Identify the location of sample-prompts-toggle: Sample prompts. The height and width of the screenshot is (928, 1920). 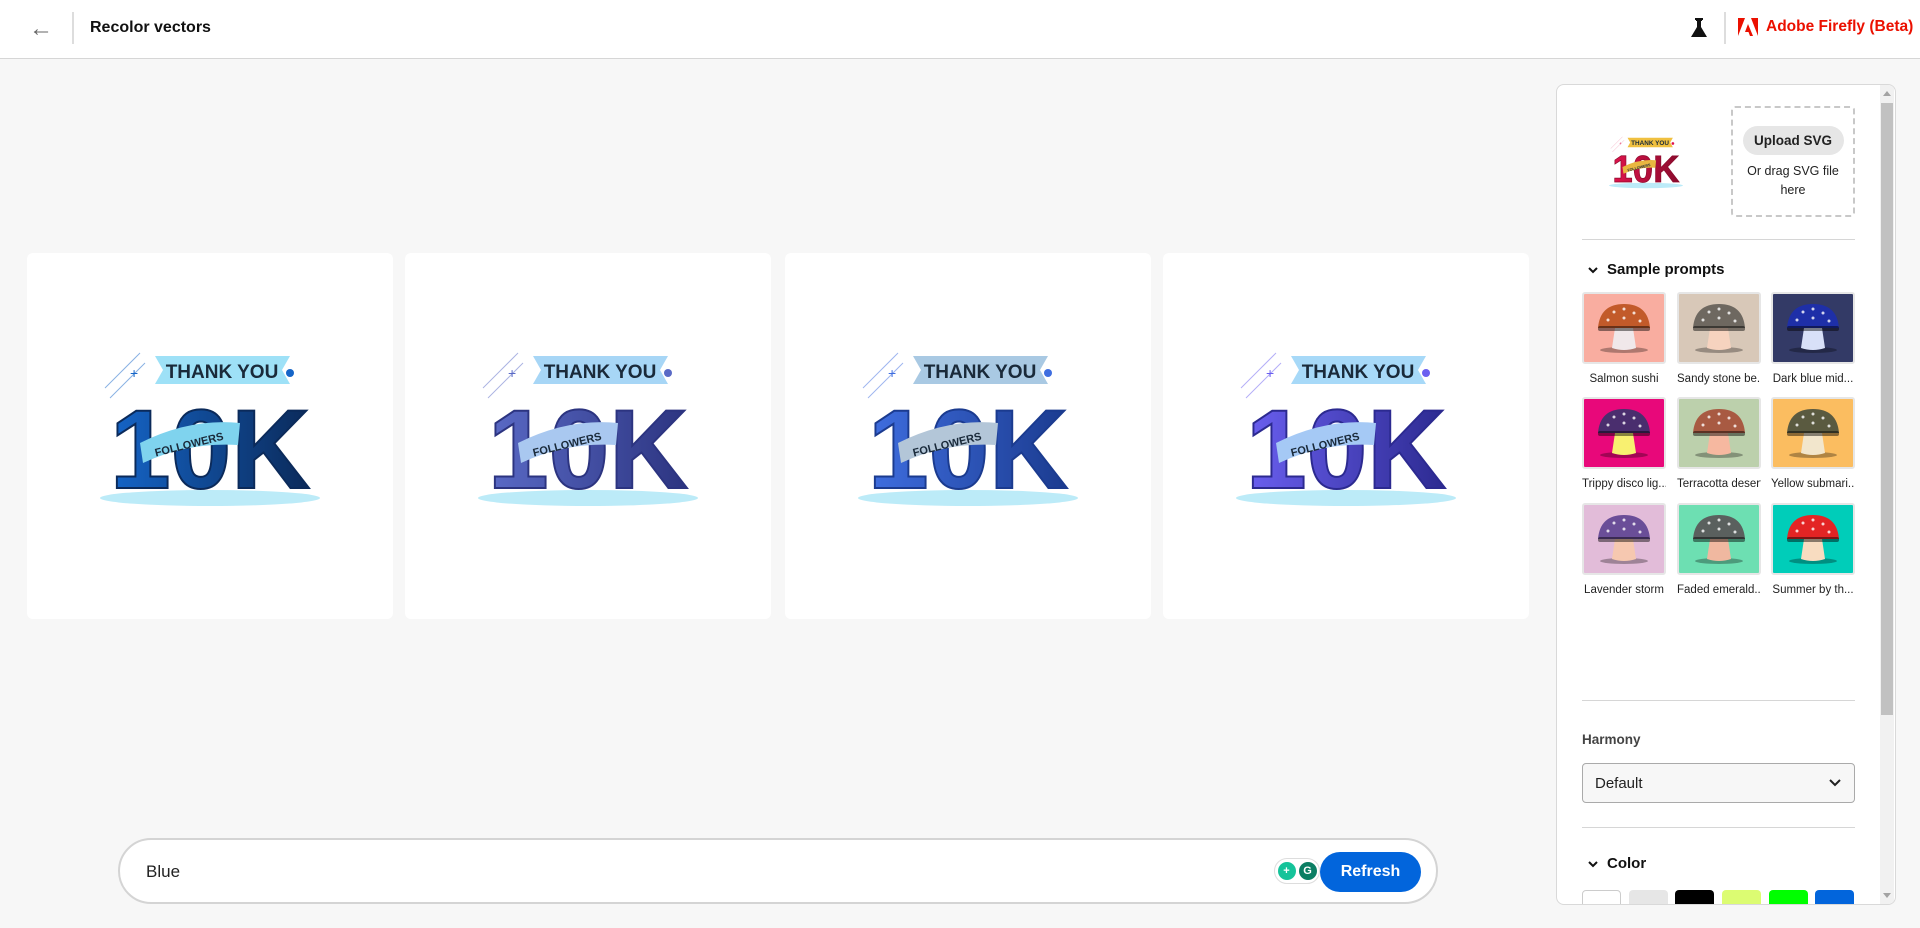
(1656, 269).